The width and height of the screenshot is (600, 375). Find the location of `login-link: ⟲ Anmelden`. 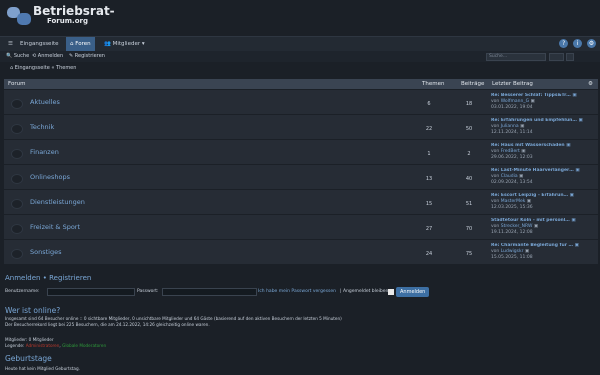

login-link: ⟲ Anmelden is located at coordinates (47, 56).